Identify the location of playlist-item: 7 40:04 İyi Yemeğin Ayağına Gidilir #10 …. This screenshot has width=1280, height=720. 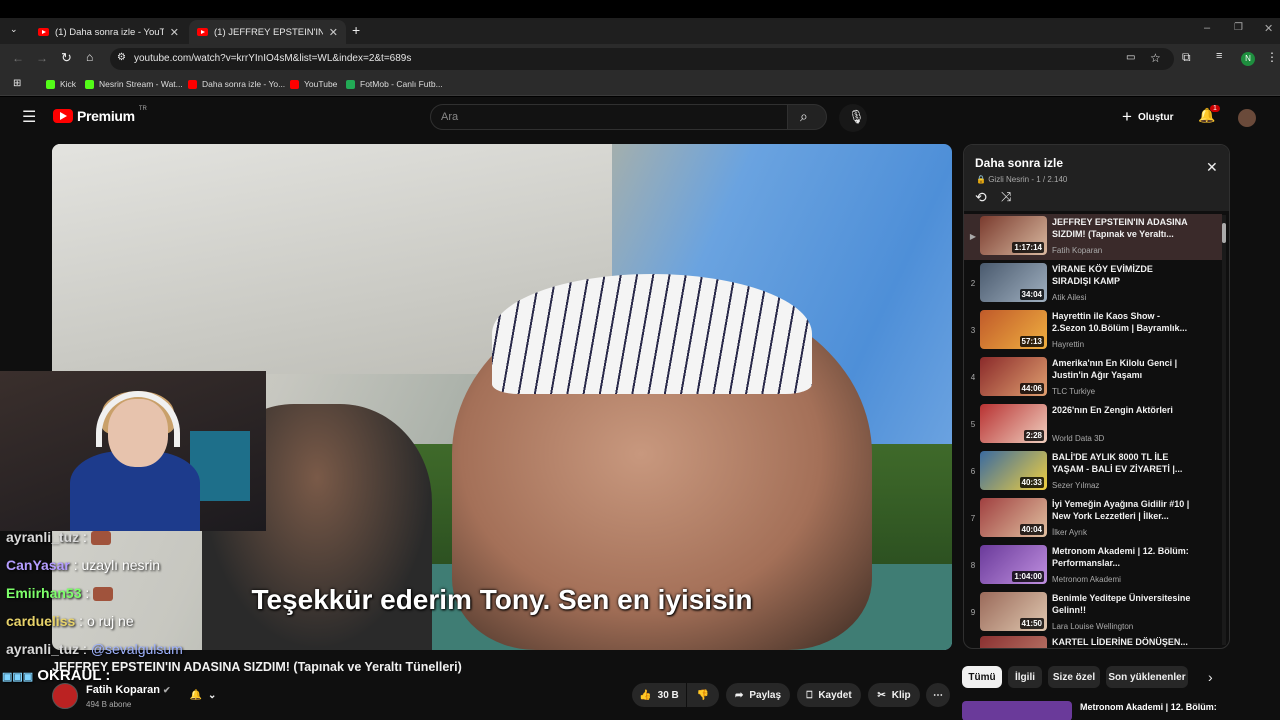
(1093, 519).